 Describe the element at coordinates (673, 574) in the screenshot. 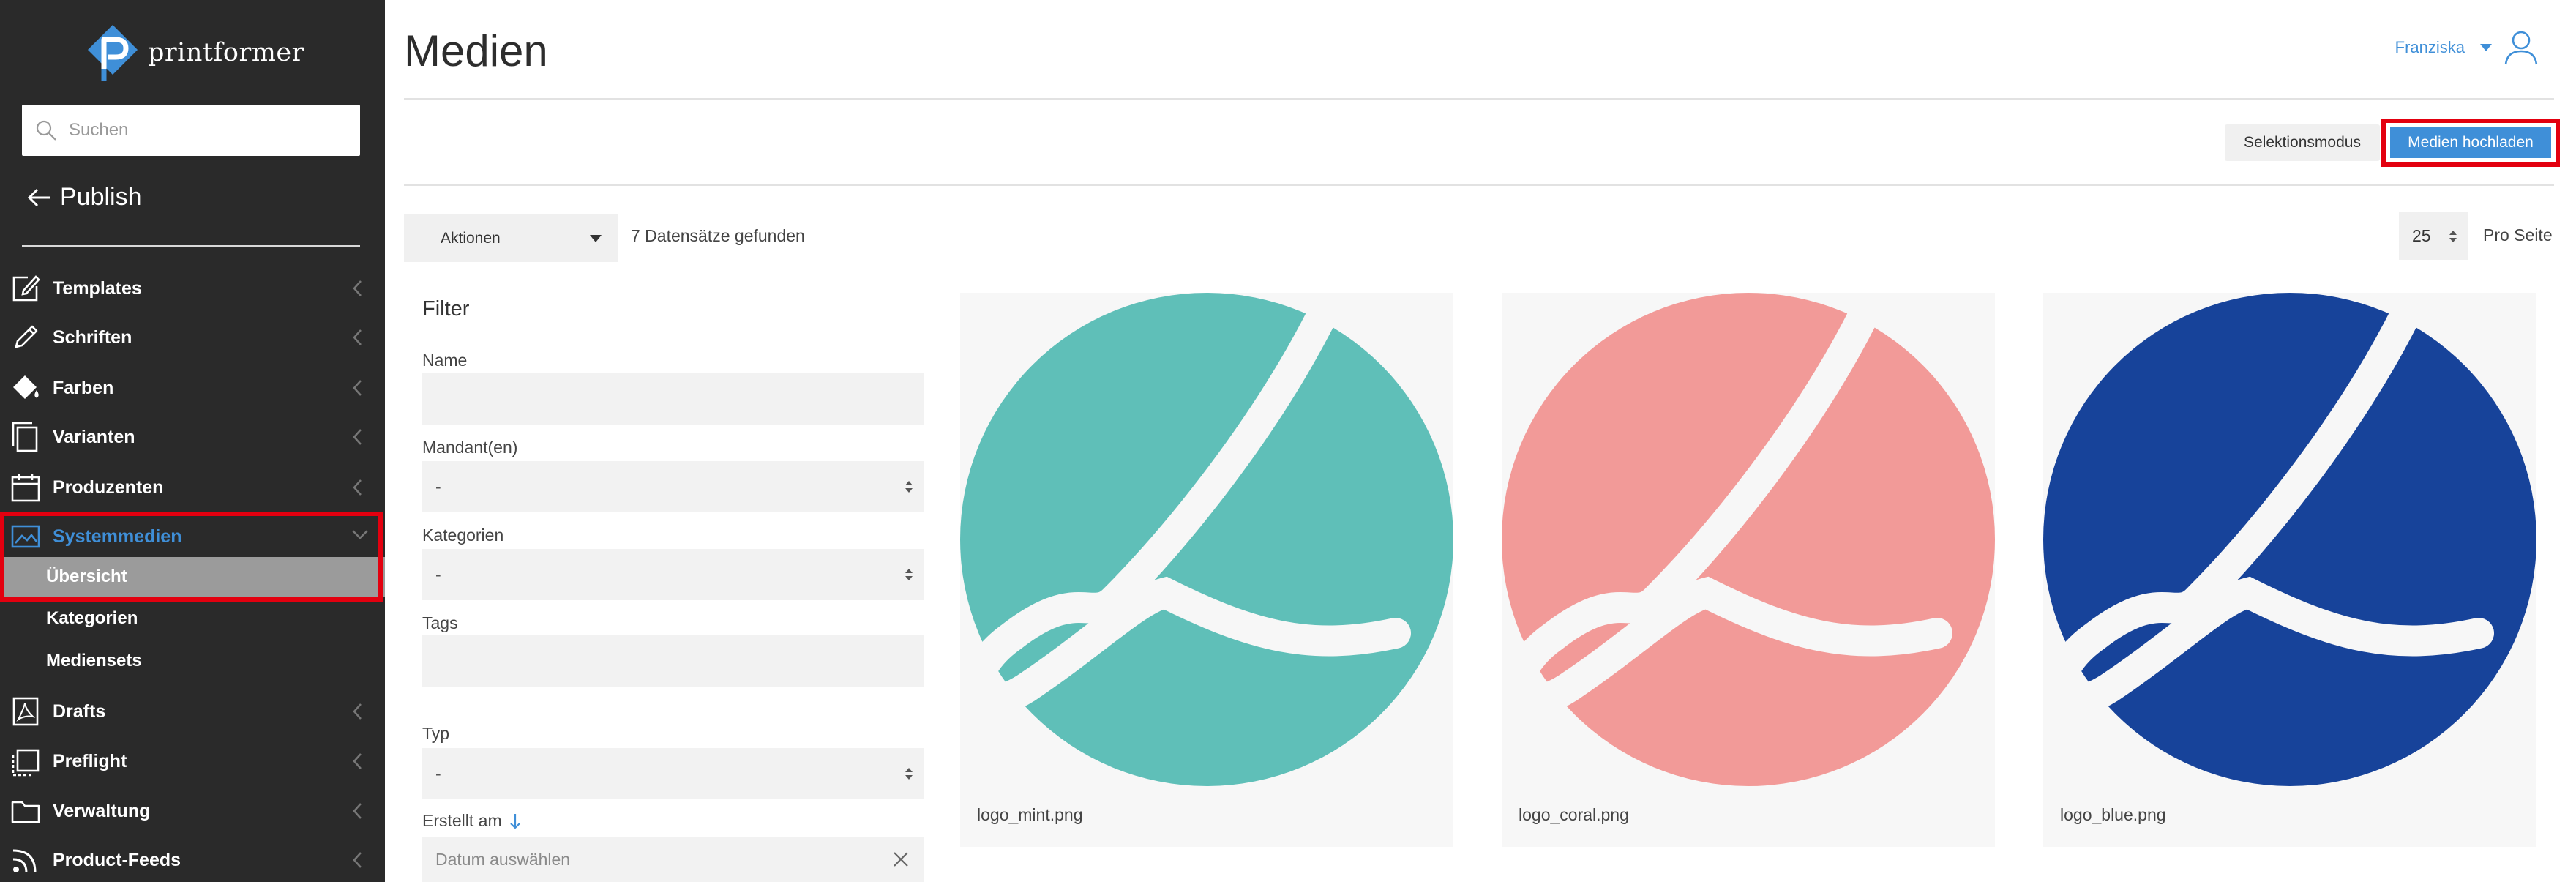

I see `kategorien-select: -` at that location.